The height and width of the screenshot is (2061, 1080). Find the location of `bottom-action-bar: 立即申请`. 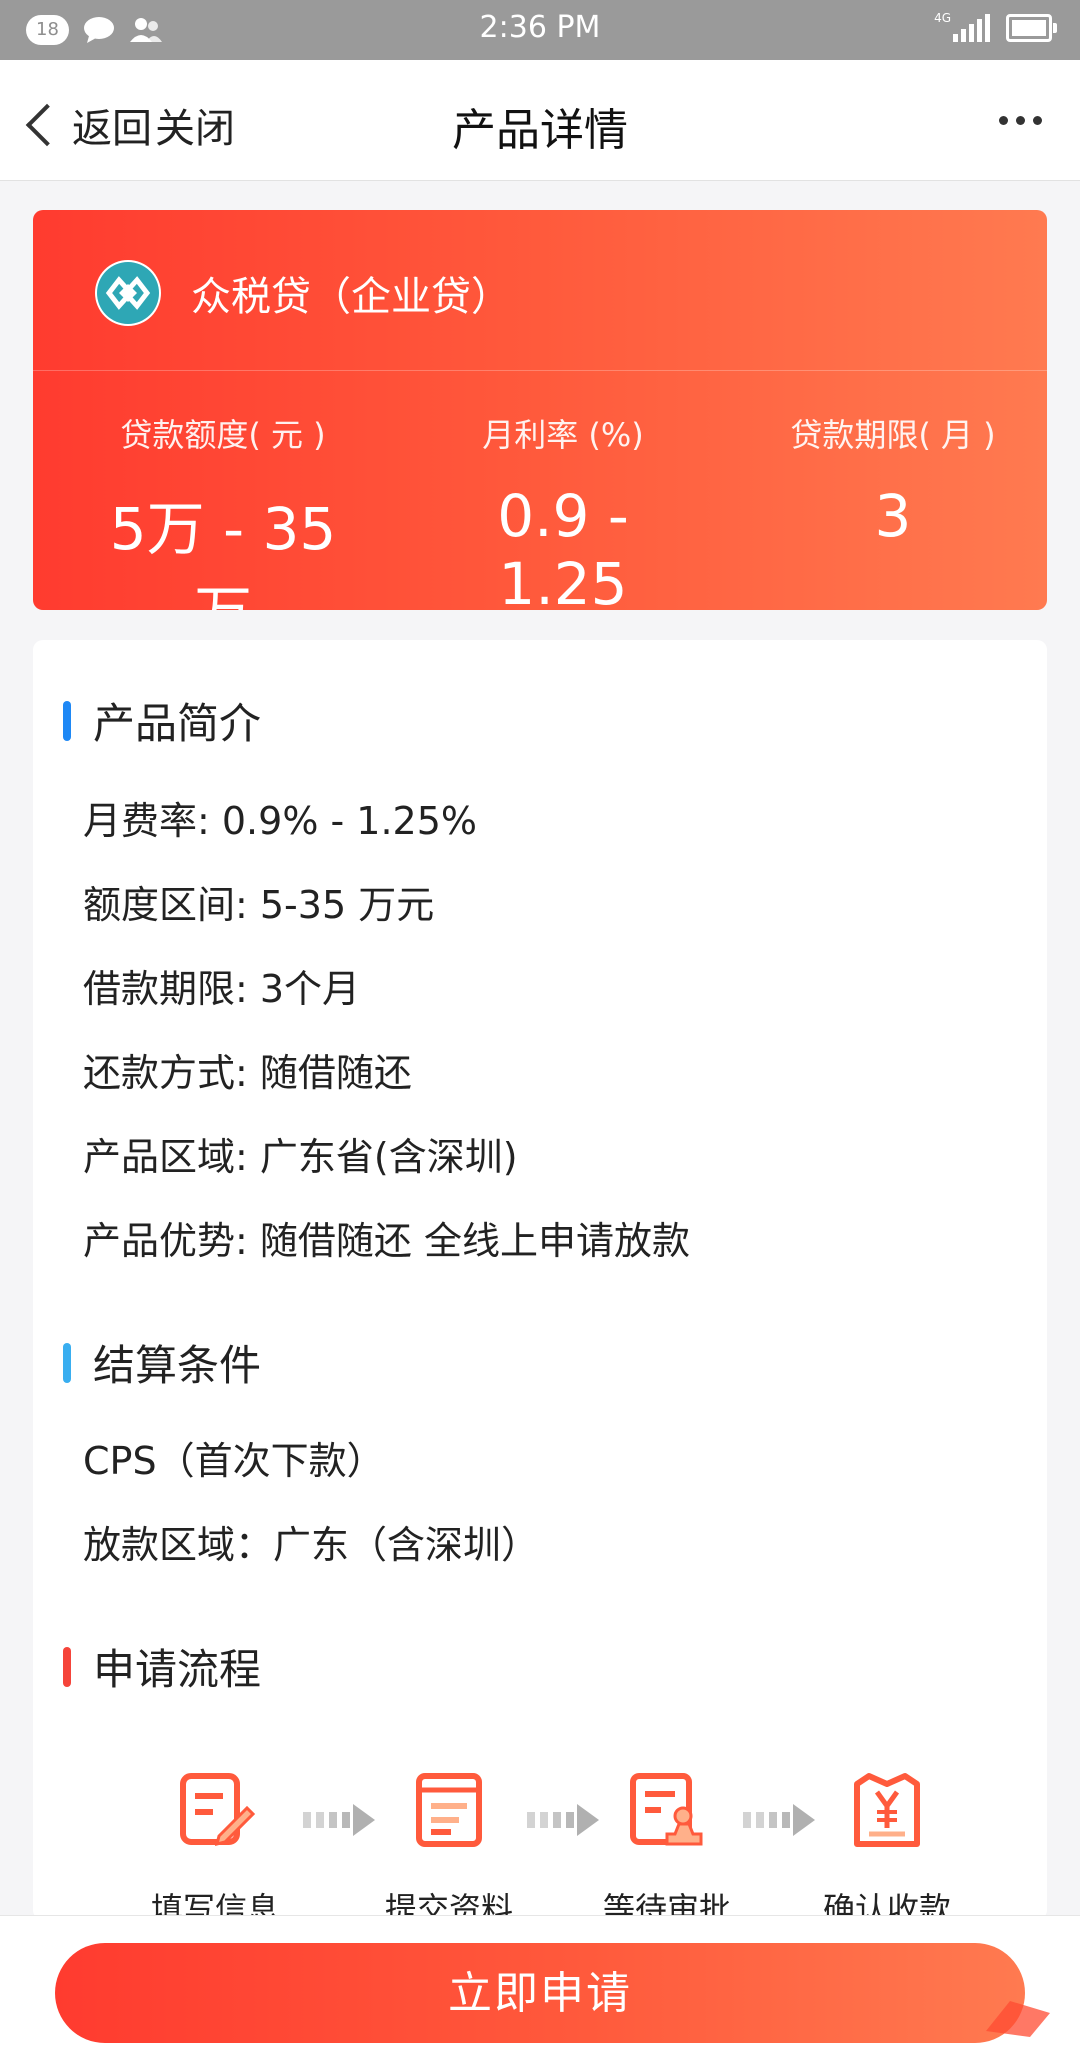

bottom-action-bar: 立即申请 is located at coordinates (540, 1988).